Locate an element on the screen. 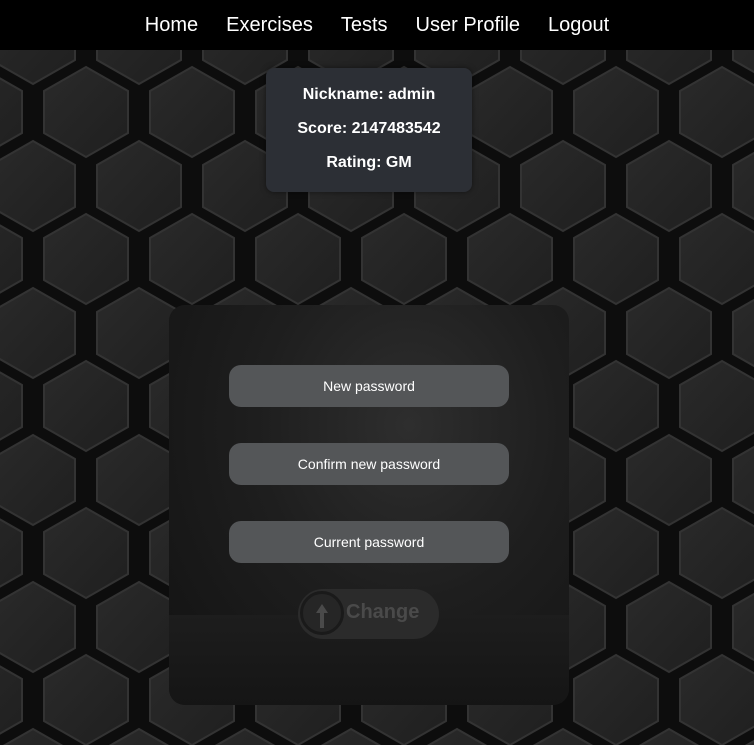 The image size is (754, 745). top-navigation: Home Exercises Tests User Profile Logout is located at coordinates (377, 25).